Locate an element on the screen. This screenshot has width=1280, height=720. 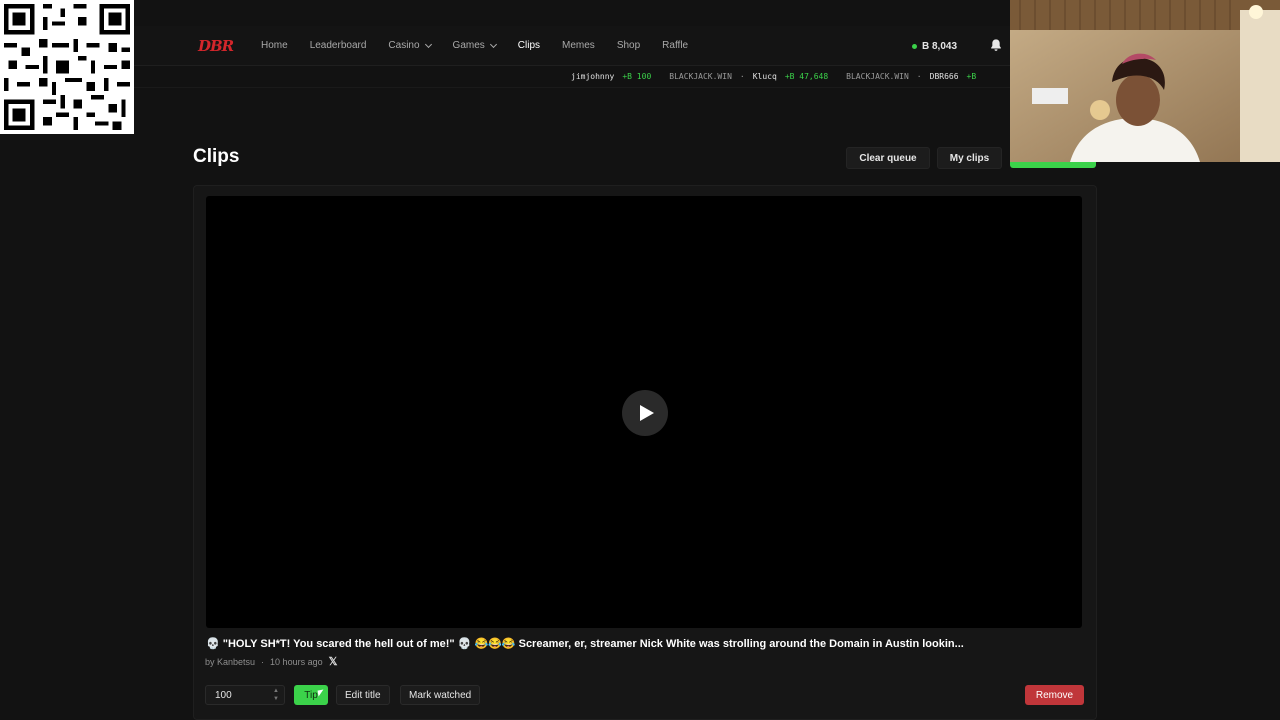
play-icon is located at coordinates (646, 413).